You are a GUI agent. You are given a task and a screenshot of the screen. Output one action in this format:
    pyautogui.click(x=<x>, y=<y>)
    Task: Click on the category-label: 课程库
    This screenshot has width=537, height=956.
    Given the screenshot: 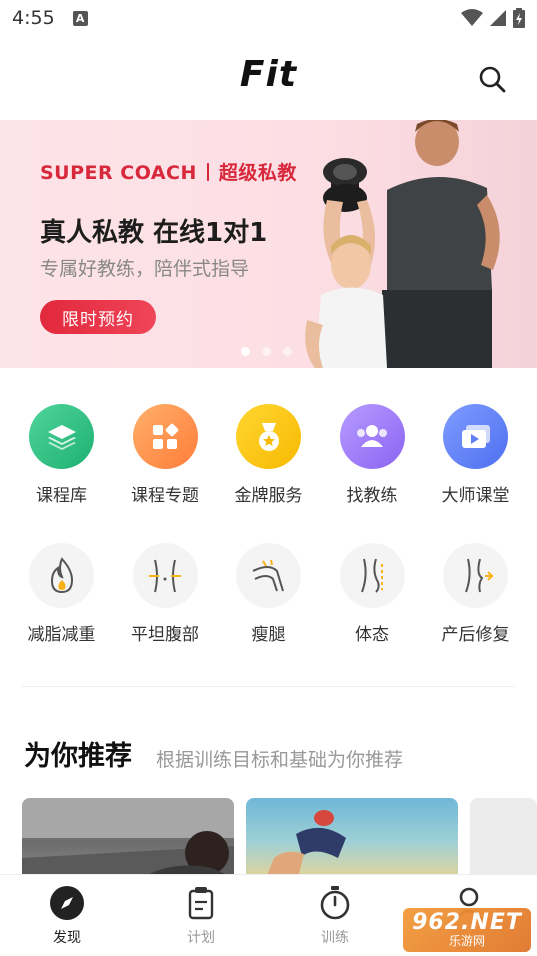 What is the action you would take?
    pyautogui.click(x=61, y=496)
    